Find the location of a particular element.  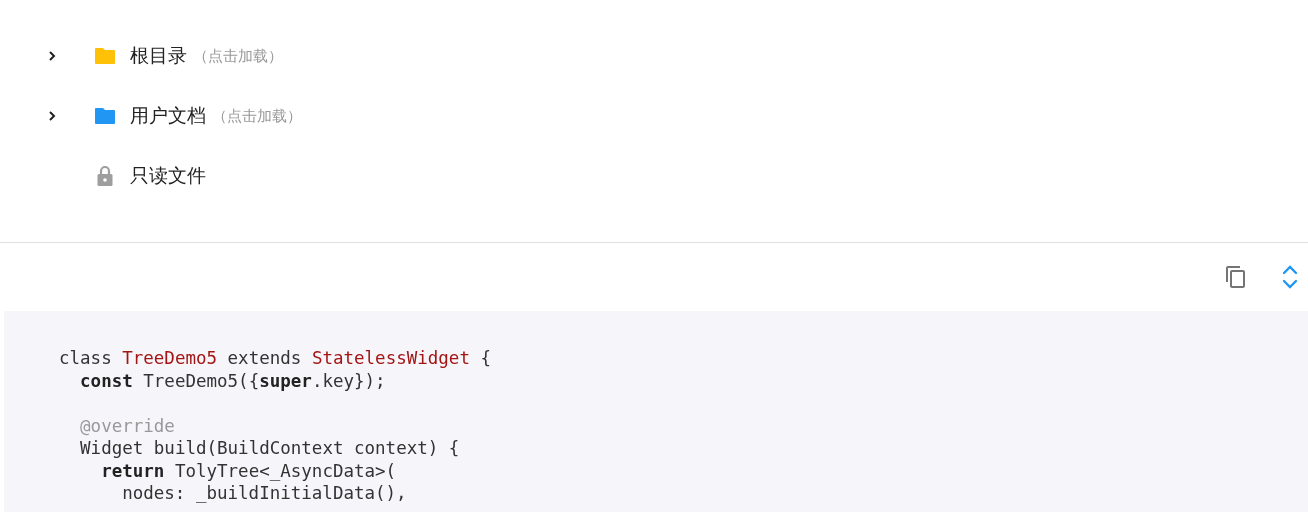

tree-node-label: 根目录 is located at coordinates (158, 56).